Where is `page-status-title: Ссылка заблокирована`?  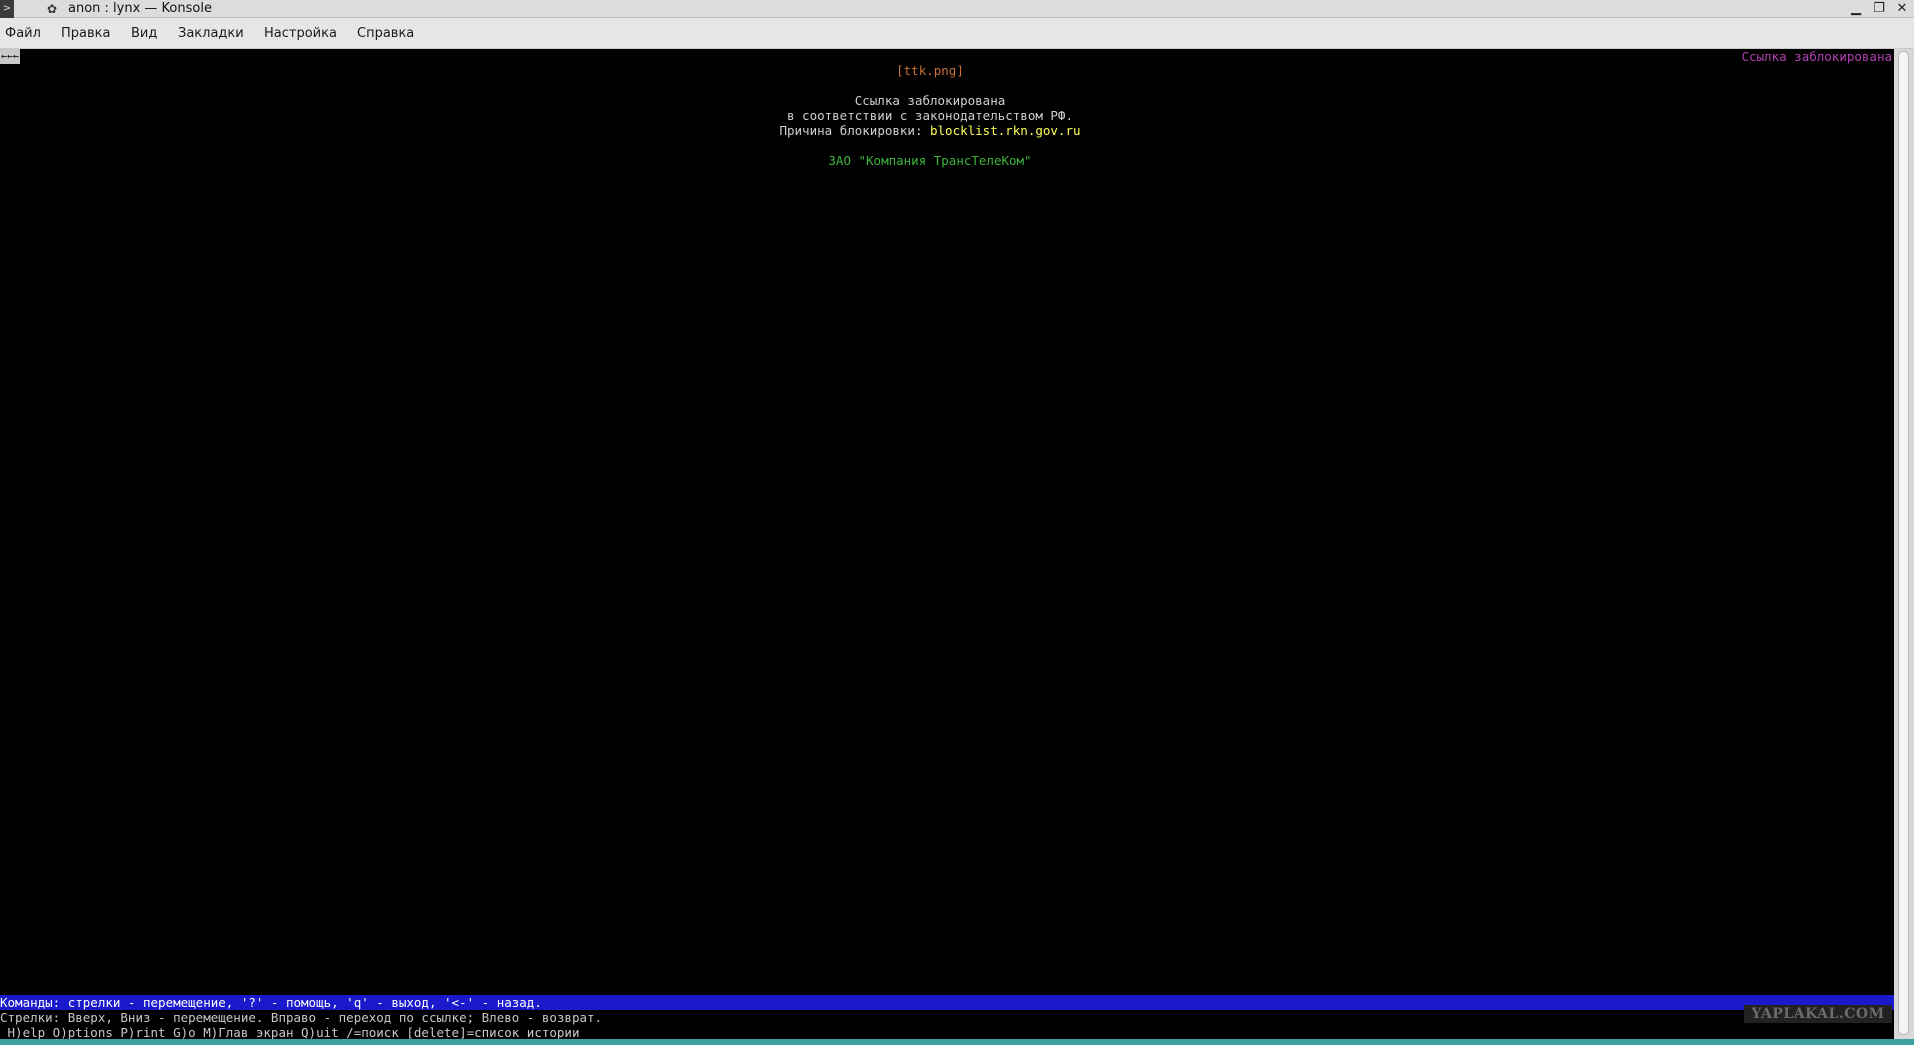
page-status-title: Ссылка заблокирована is located at coordinates (1816, 56).